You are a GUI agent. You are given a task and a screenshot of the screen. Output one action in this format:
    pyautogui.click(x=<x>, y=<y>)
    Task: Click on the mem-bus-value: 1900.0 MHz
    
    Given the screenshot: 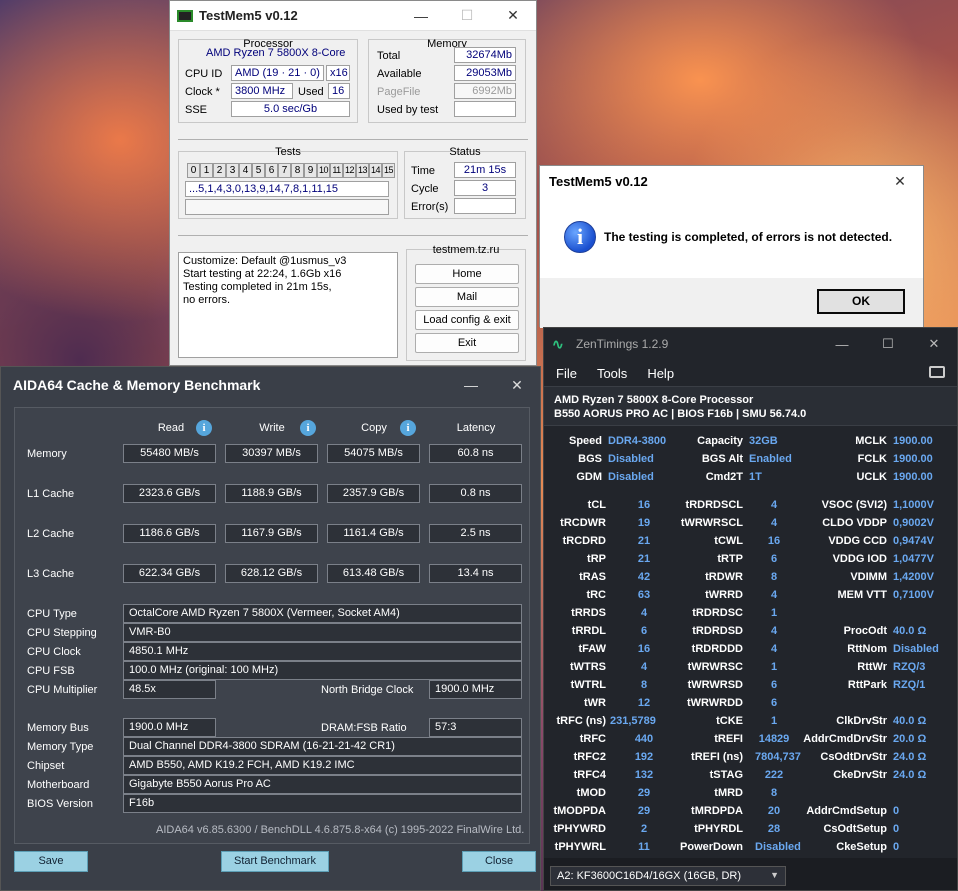 What is the action you would take?
    pyautogui.click(x=169, y=727)
    